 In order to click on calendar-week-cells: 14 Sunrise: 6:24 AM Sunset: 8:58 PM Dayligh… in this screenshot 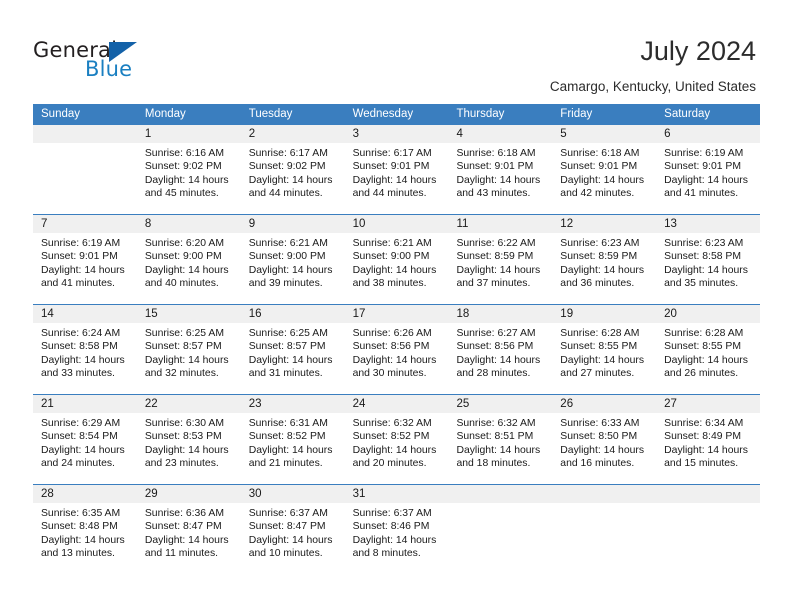, I will do `click(397, 349)`.